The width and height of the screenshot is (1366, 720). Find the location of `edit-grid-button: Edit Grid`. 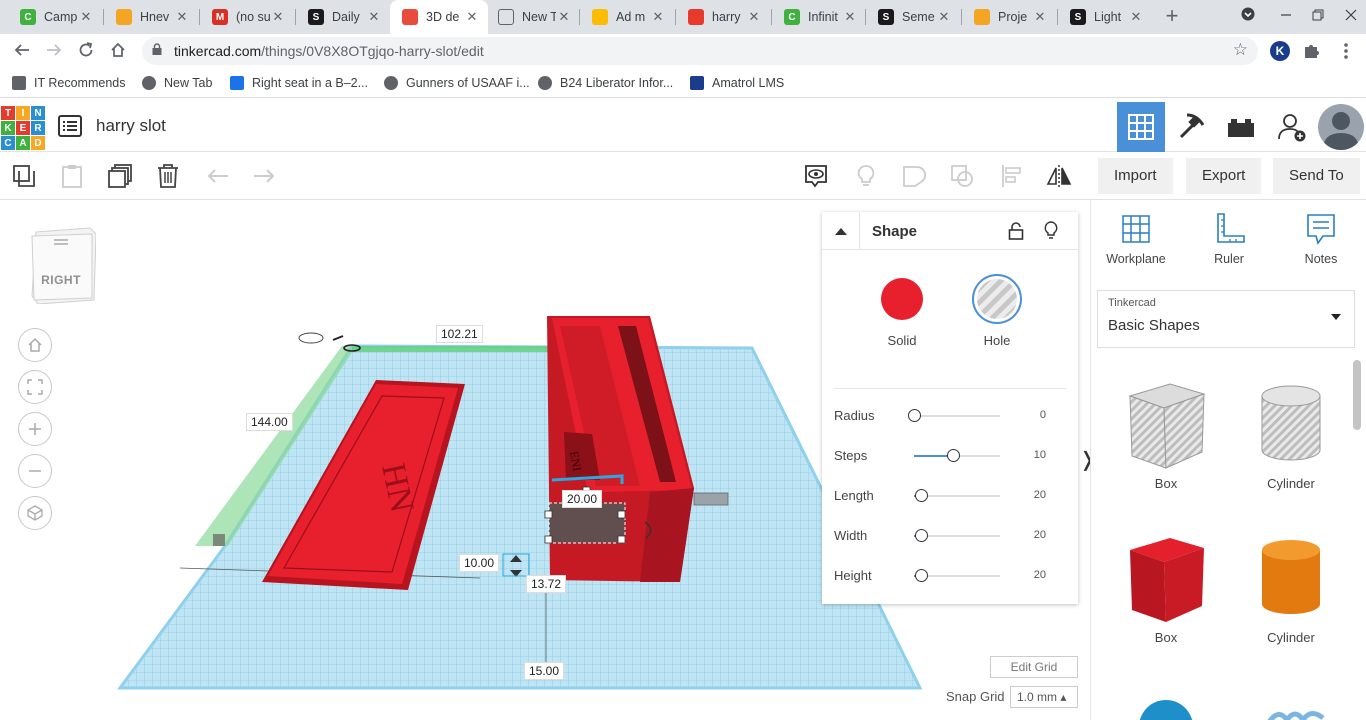

edit-grid-button: Edit Grid is located at coordinates (1034, 667).